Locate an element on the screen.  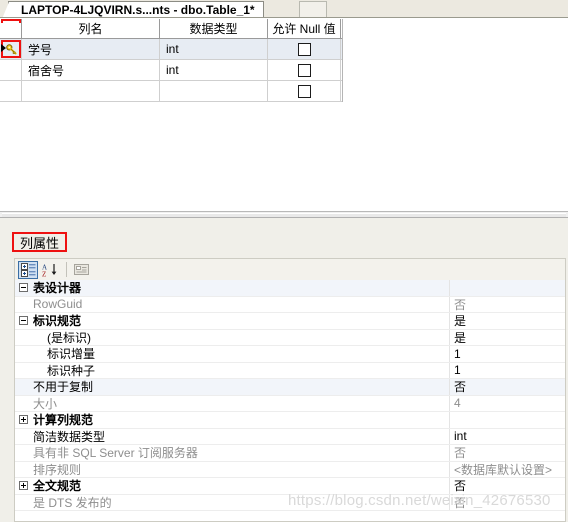
property-row: RowGuid 否 is located at coordinates (290, 304).